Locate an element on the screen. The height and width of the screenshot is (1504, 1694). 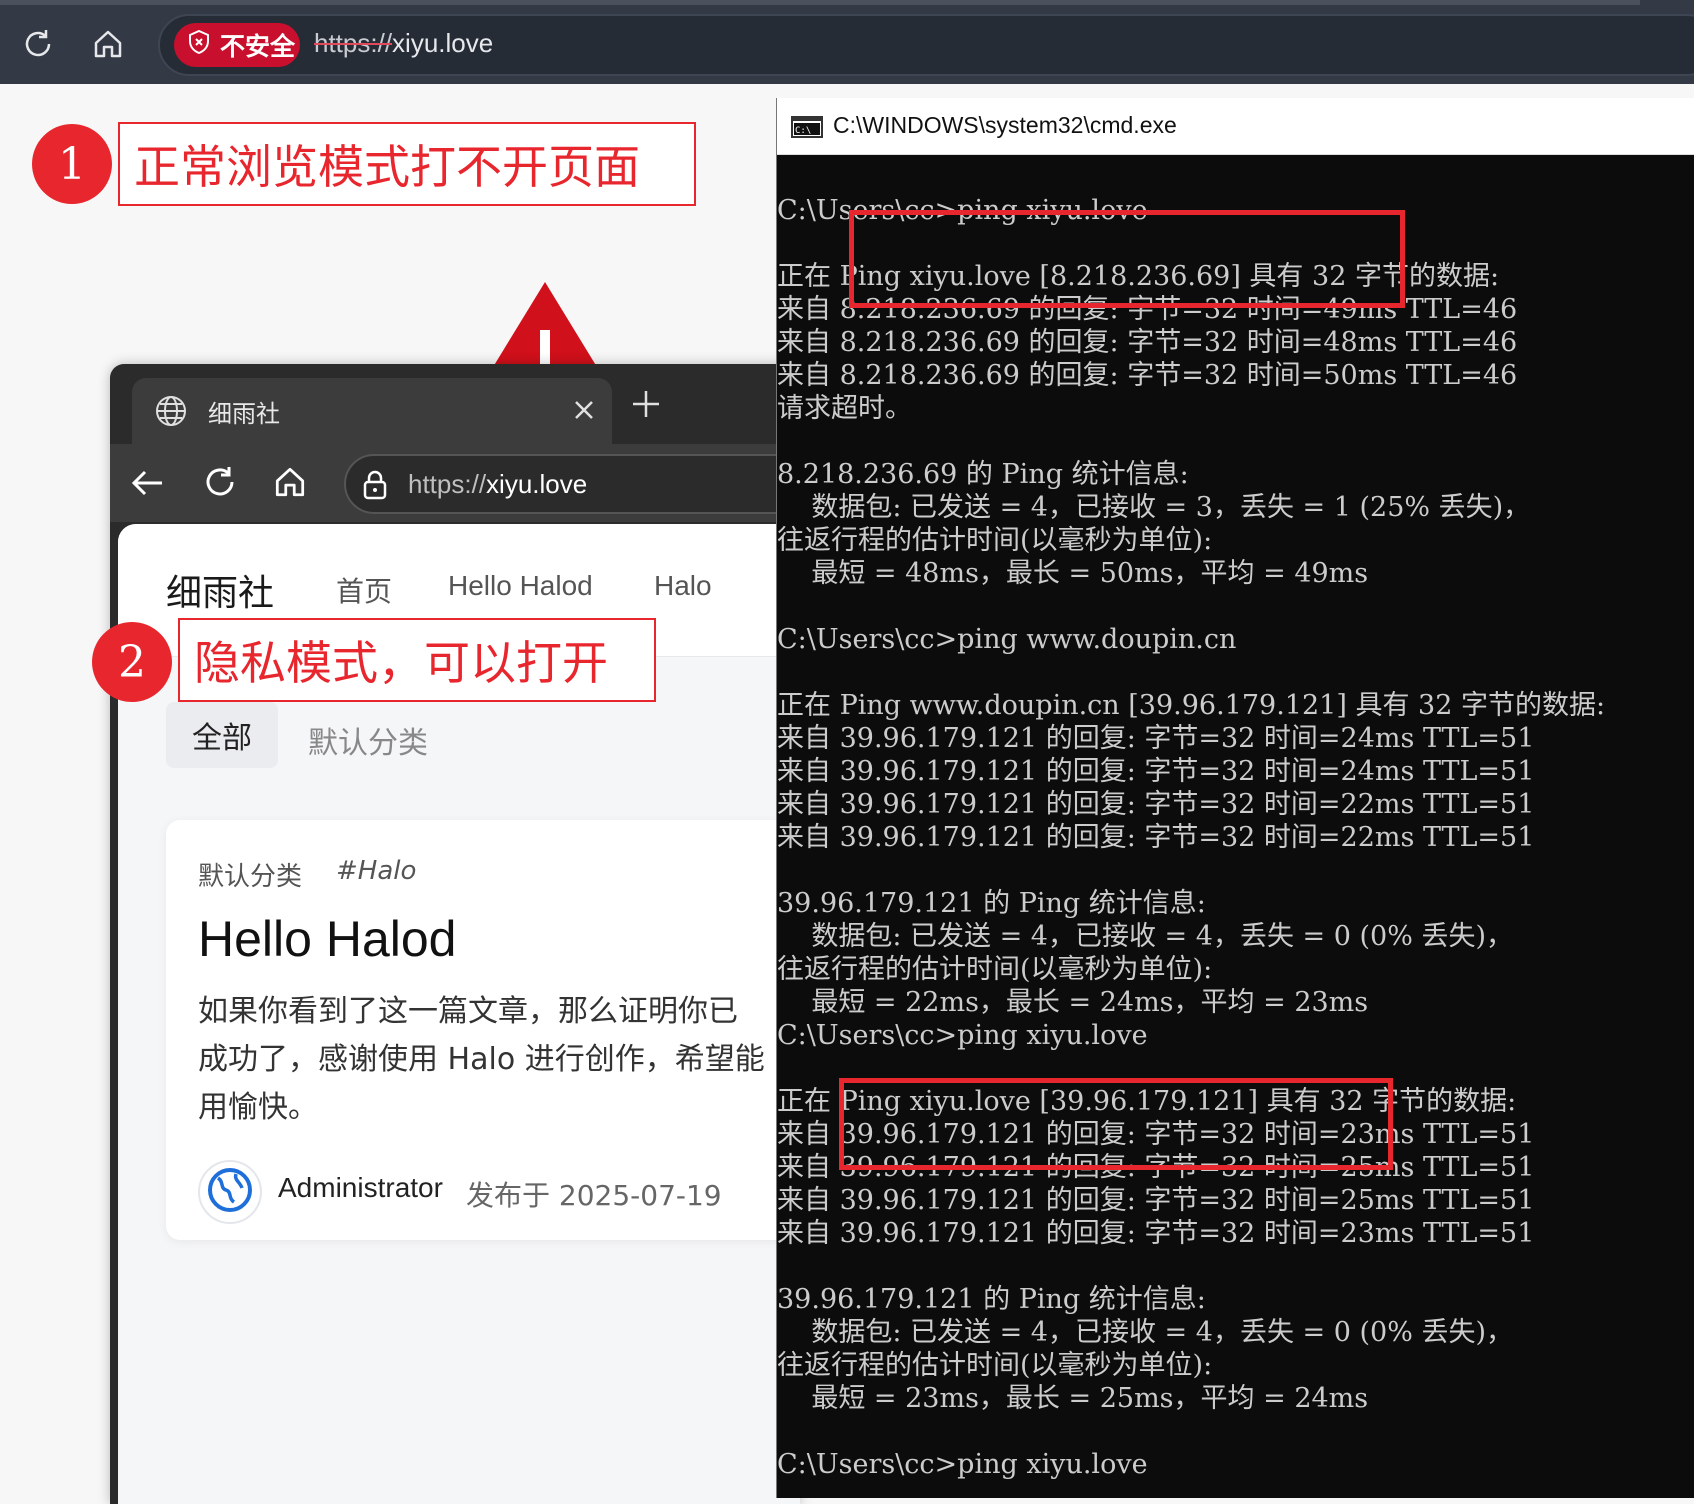
nav-hello-halod: Hello Halod is located at coordinates (520, 586).